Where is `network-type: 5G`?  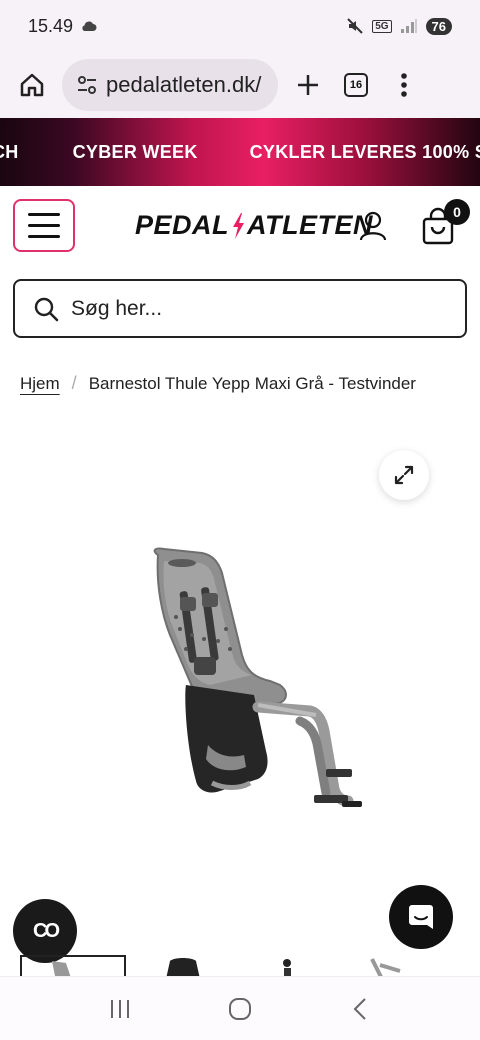
network-type: 5G is located at coordinates (382, 26).